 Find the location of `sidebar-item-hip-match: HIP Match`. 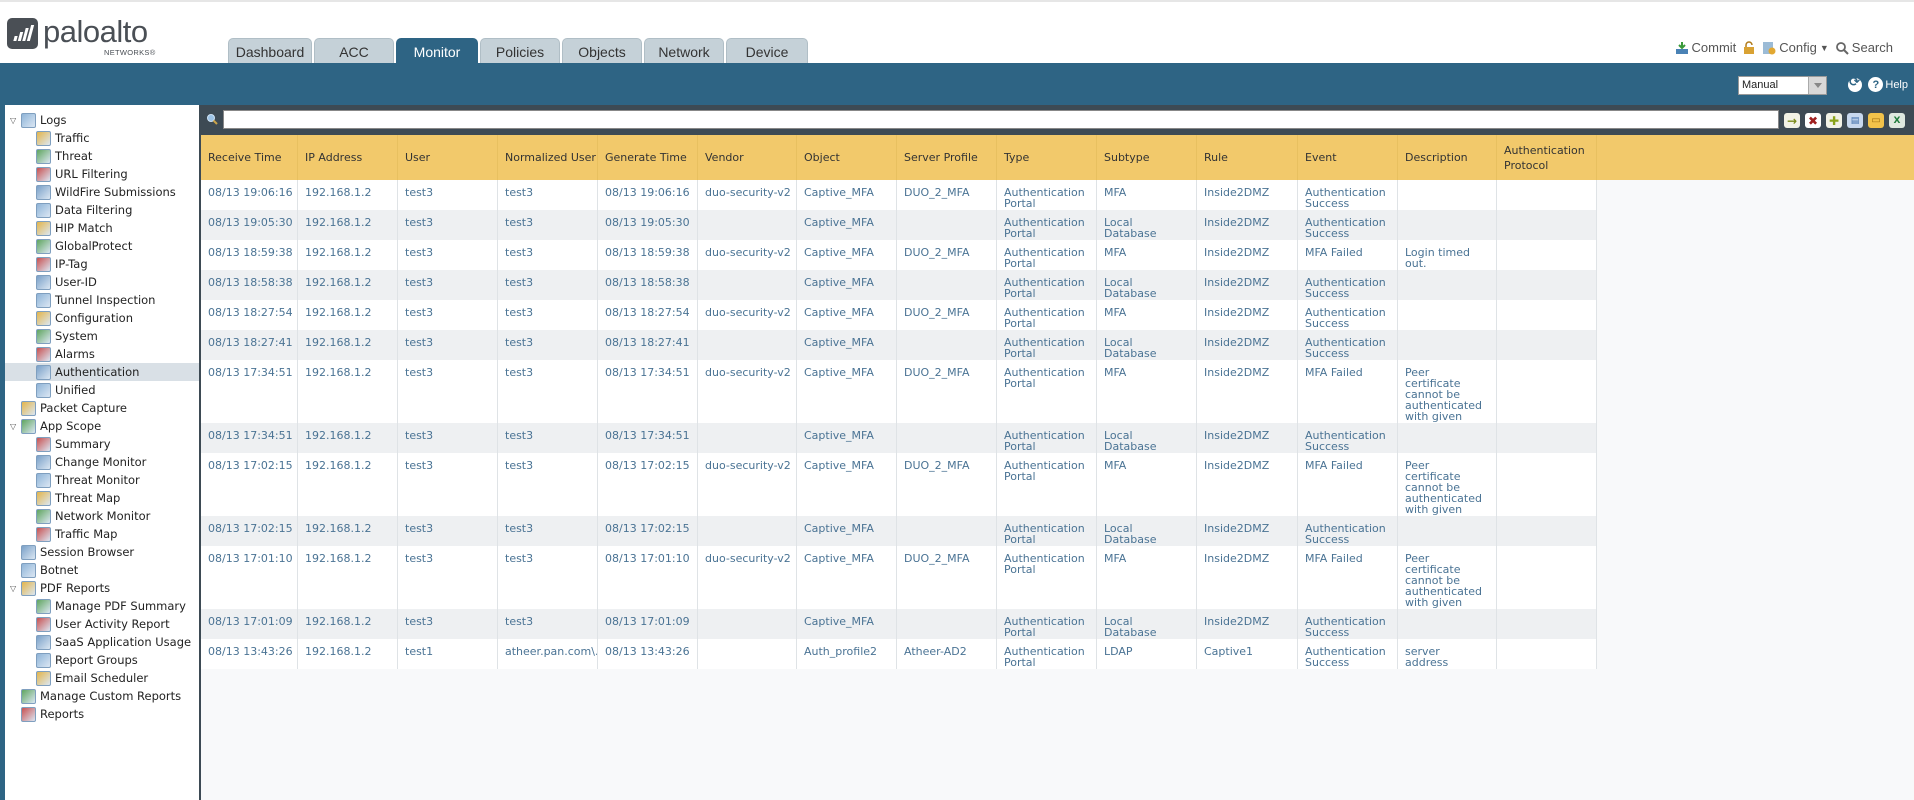

sidebar-item-hip-match: HIP Match is located at coordinates (102, 228).